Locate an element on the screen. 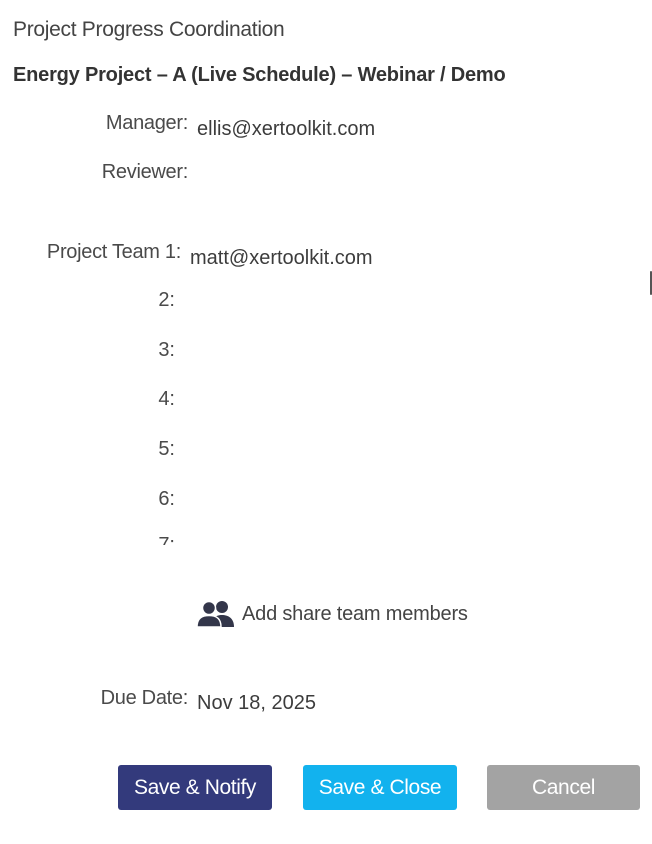  manager-value: ellis@xertoolkit.com is located at coordinates (286, 129).